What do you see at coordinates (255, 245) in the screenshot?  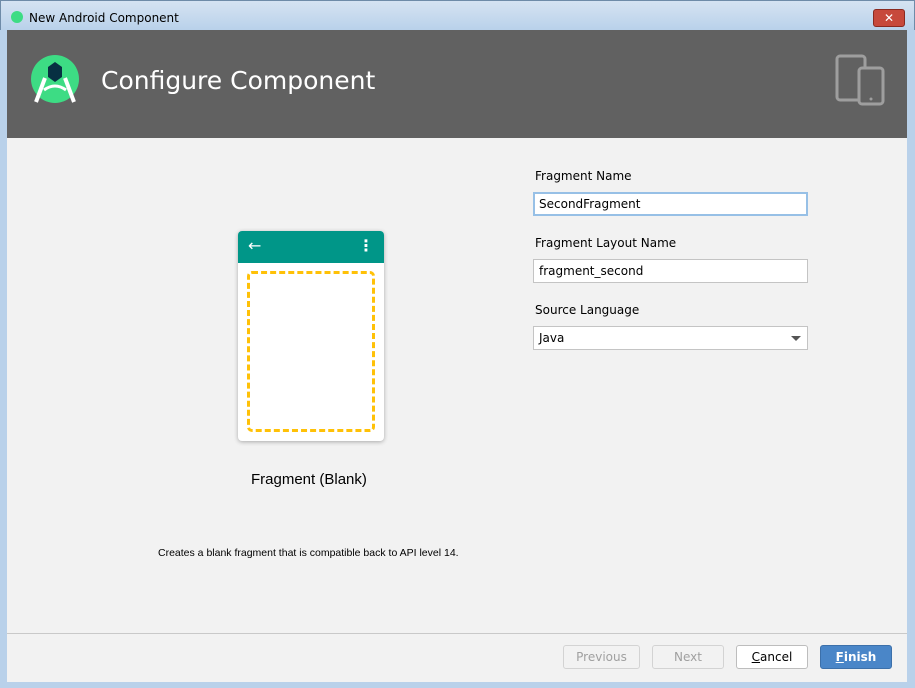 I see `back-arrow-icon: ←` at bounding box center [255, 245].